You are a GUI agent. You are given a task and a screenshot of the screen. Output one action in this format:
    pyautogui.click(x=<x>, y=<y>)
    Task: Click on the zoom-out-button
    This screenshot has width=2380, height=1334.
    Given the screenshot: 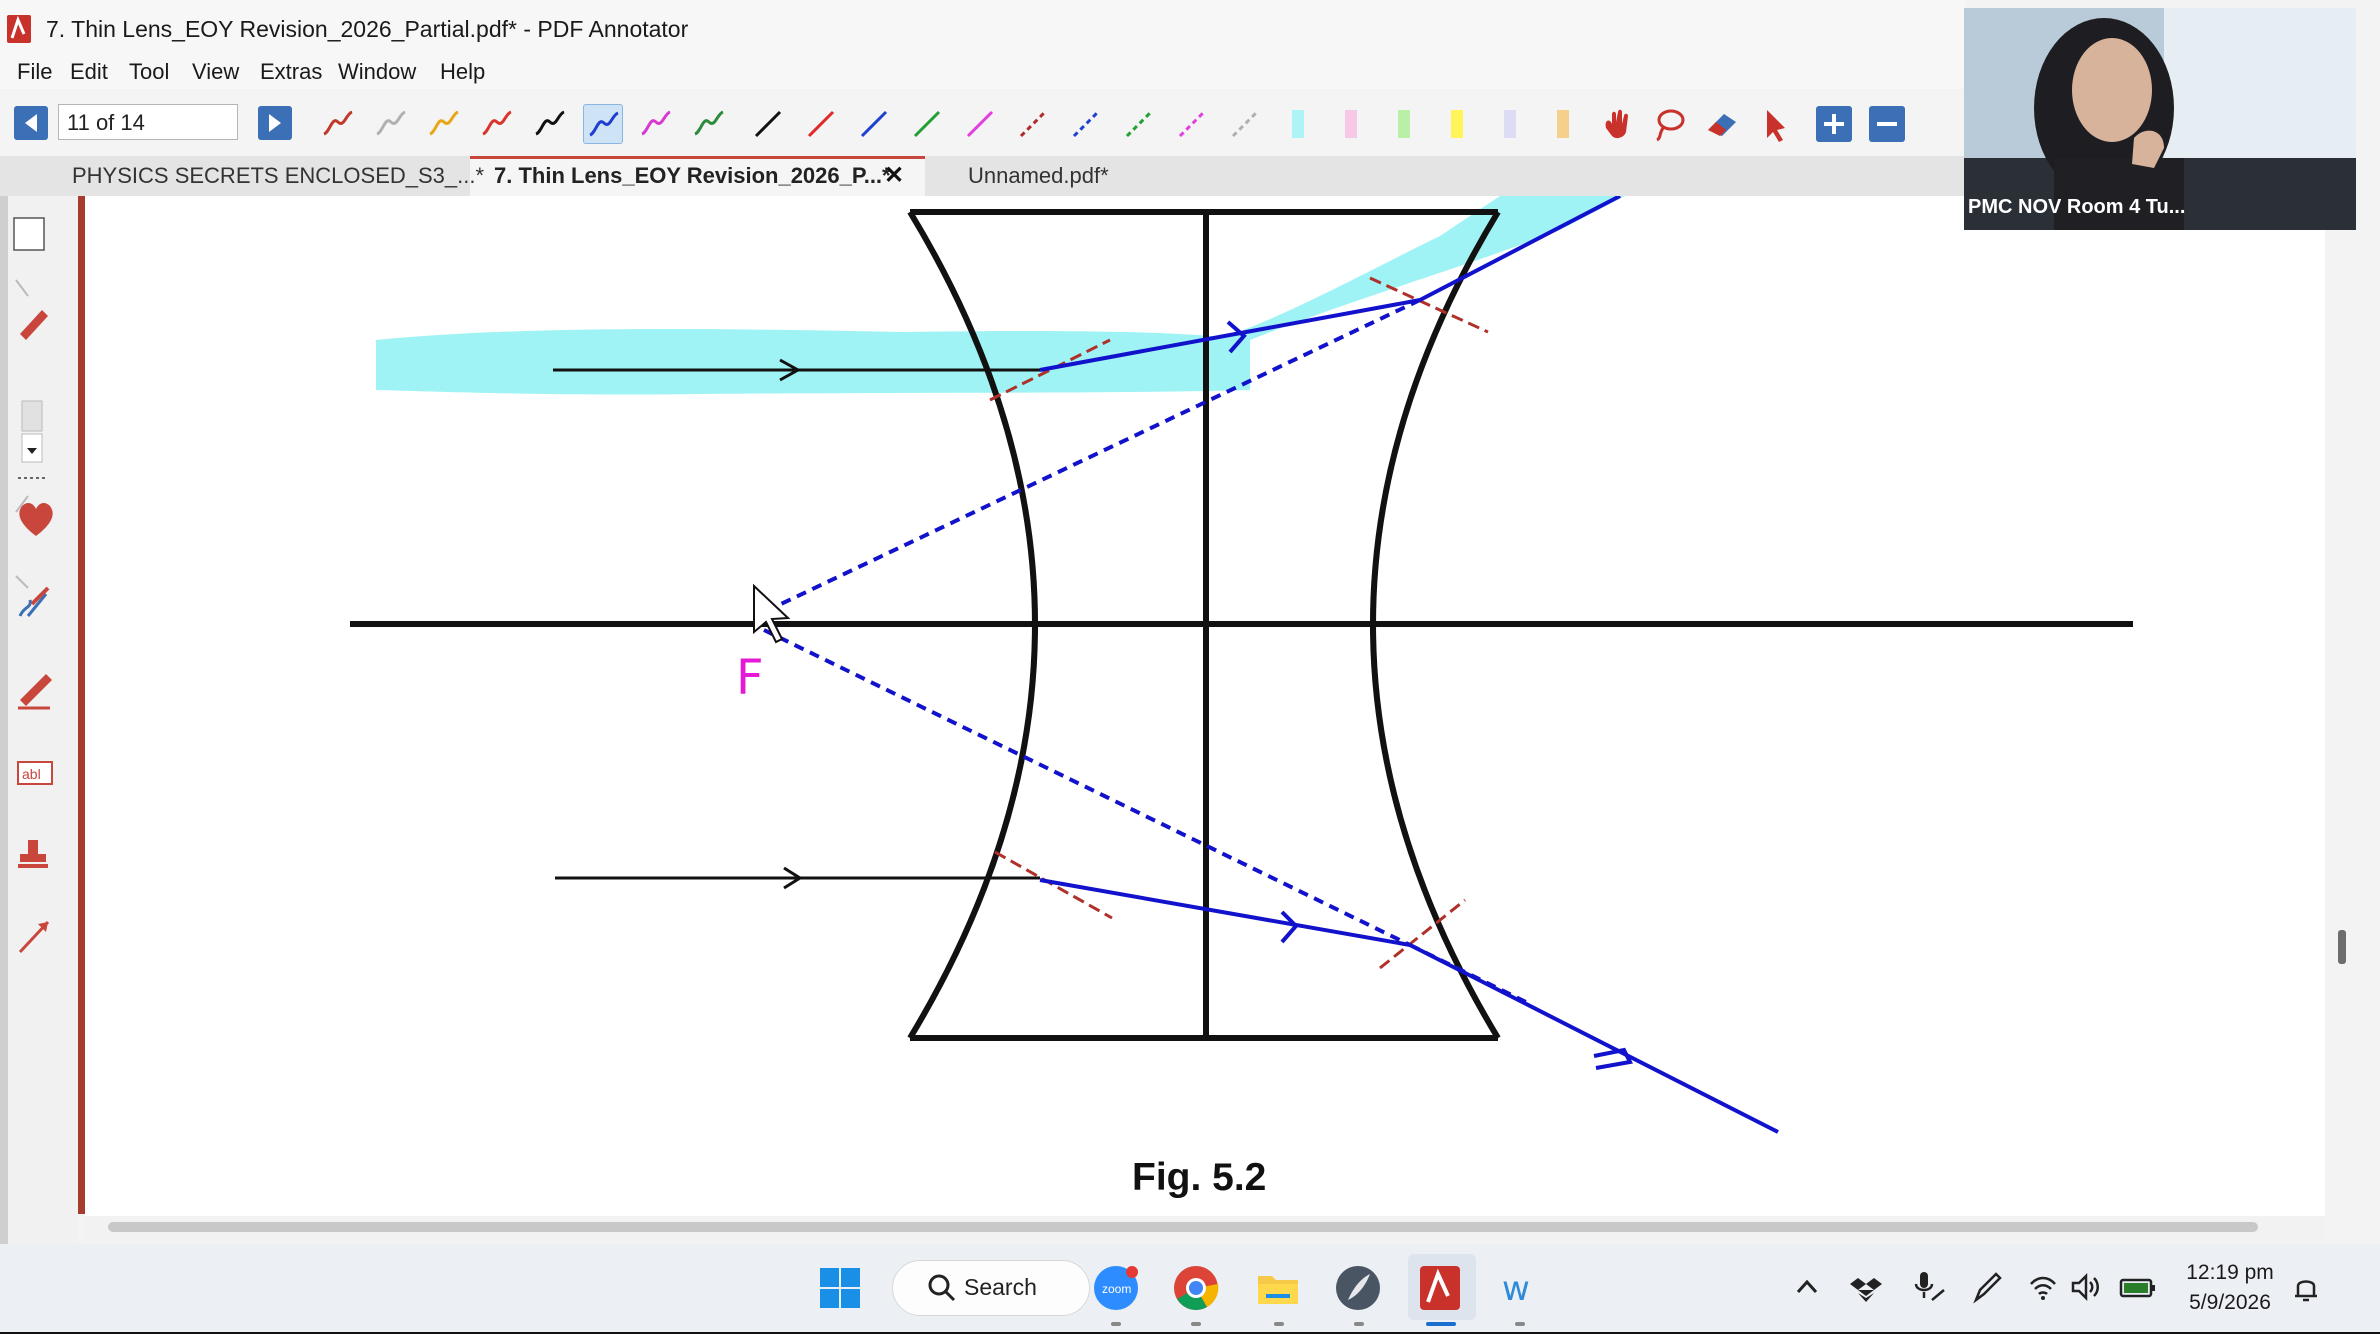 What is the action you would take?
    pyautogui.click(x=1887, y=124)
    